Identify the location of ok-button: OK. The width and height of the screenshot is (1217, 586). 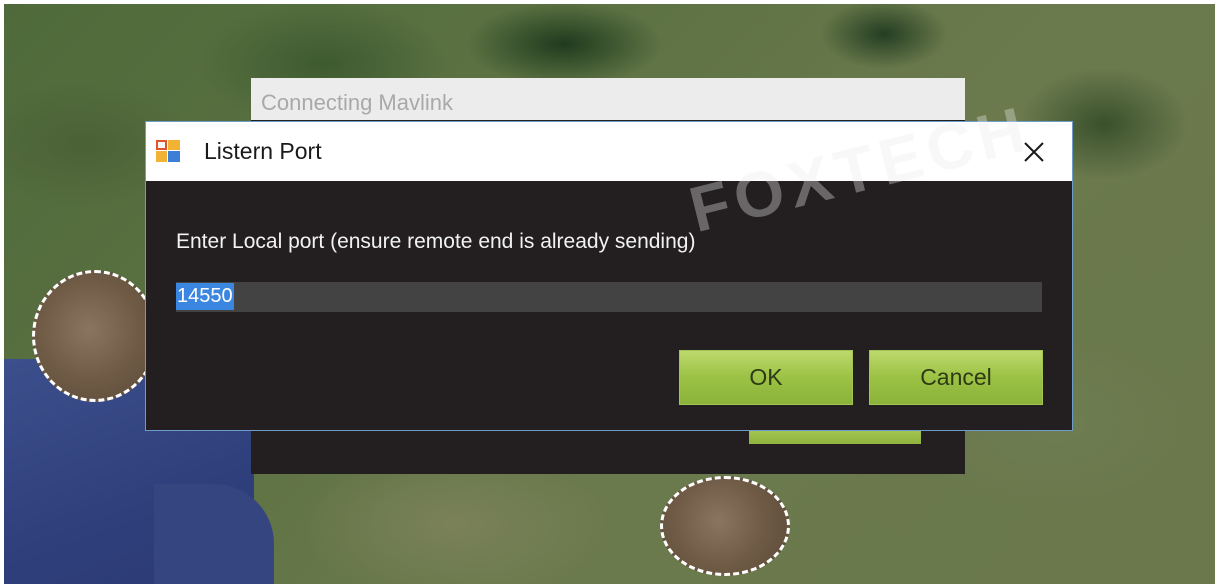
(766, 377).